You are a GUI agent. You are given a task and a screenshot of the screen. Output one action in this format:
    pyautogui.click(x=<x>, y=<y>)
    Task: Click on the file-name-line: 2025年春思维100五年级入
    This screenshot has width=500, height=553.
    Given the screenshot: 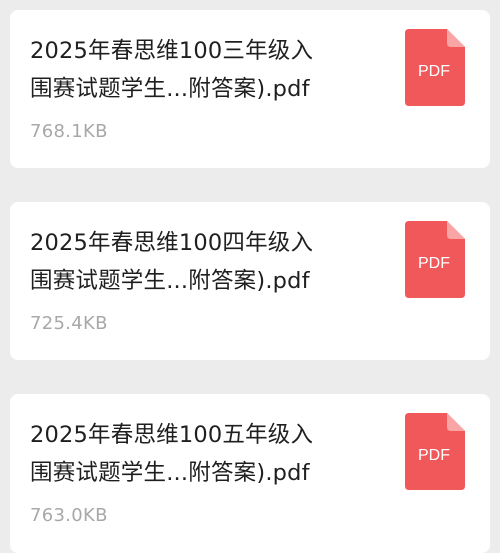 What is the action you would take?
    pyautogui.click(x=172, y=435)
    